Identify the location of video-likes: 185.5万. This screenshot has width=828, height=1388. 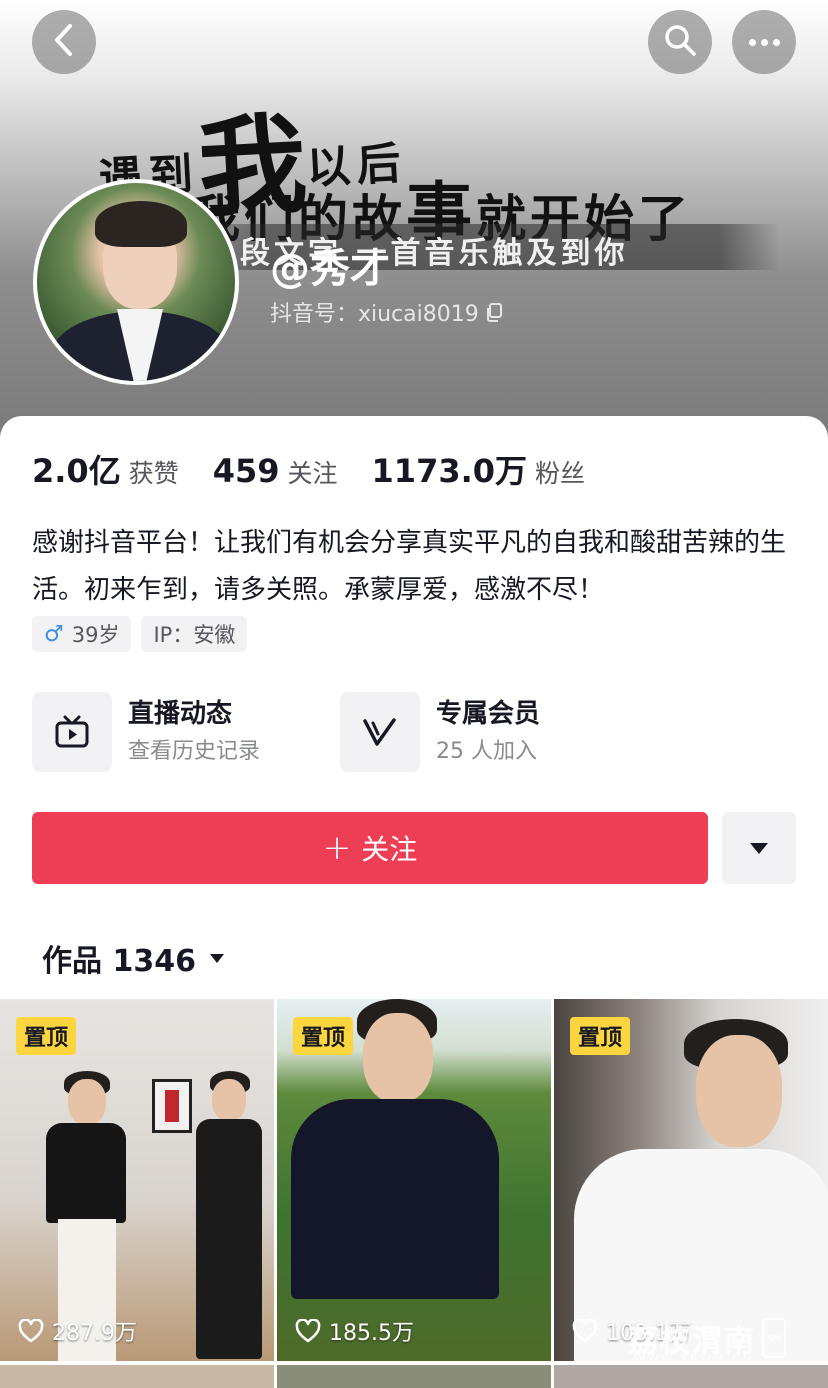
(354, 1331).